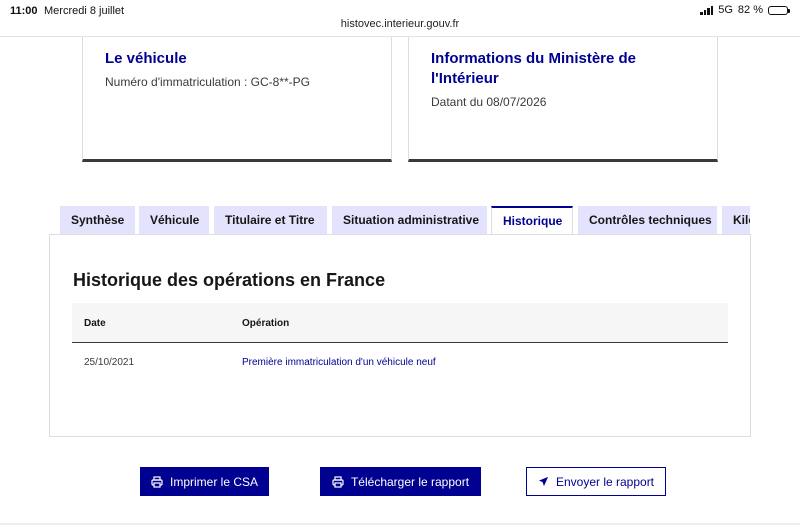  I want to click on tab-situation: Situation administrative, so click(409, 220).